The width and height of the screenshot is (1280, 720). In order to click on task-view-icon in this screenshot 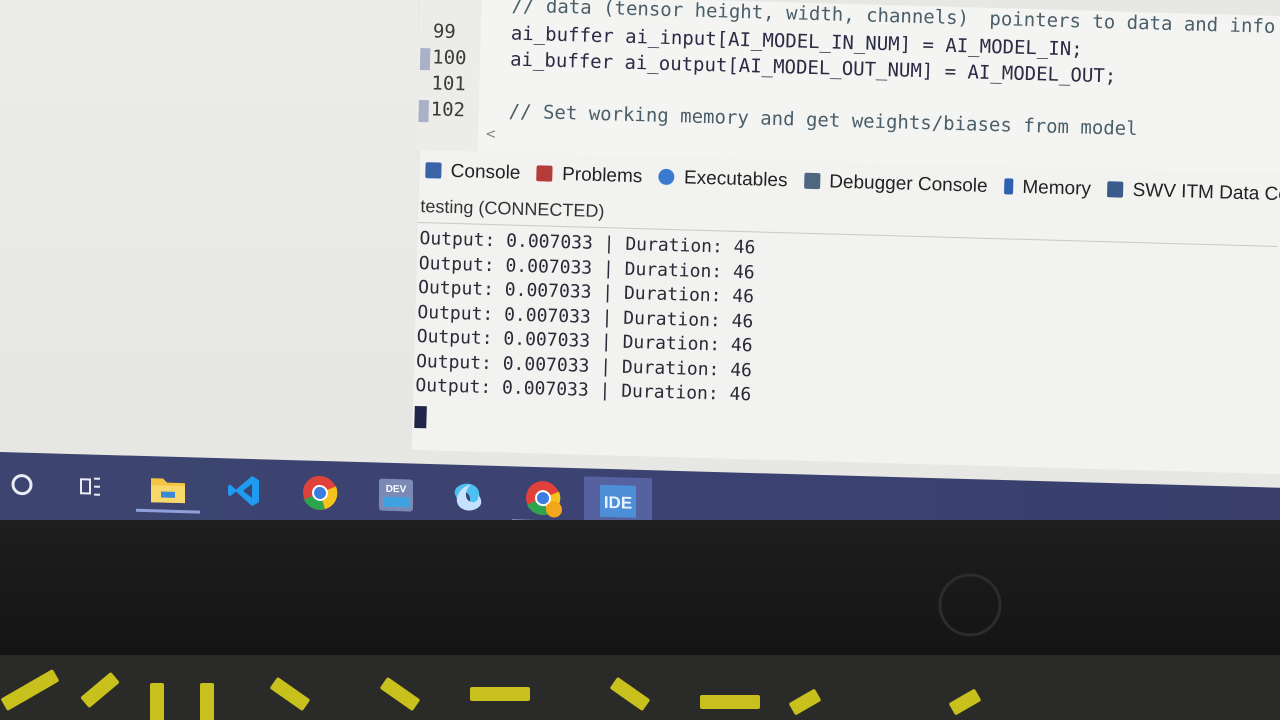, I will do `click(90, 486)`.